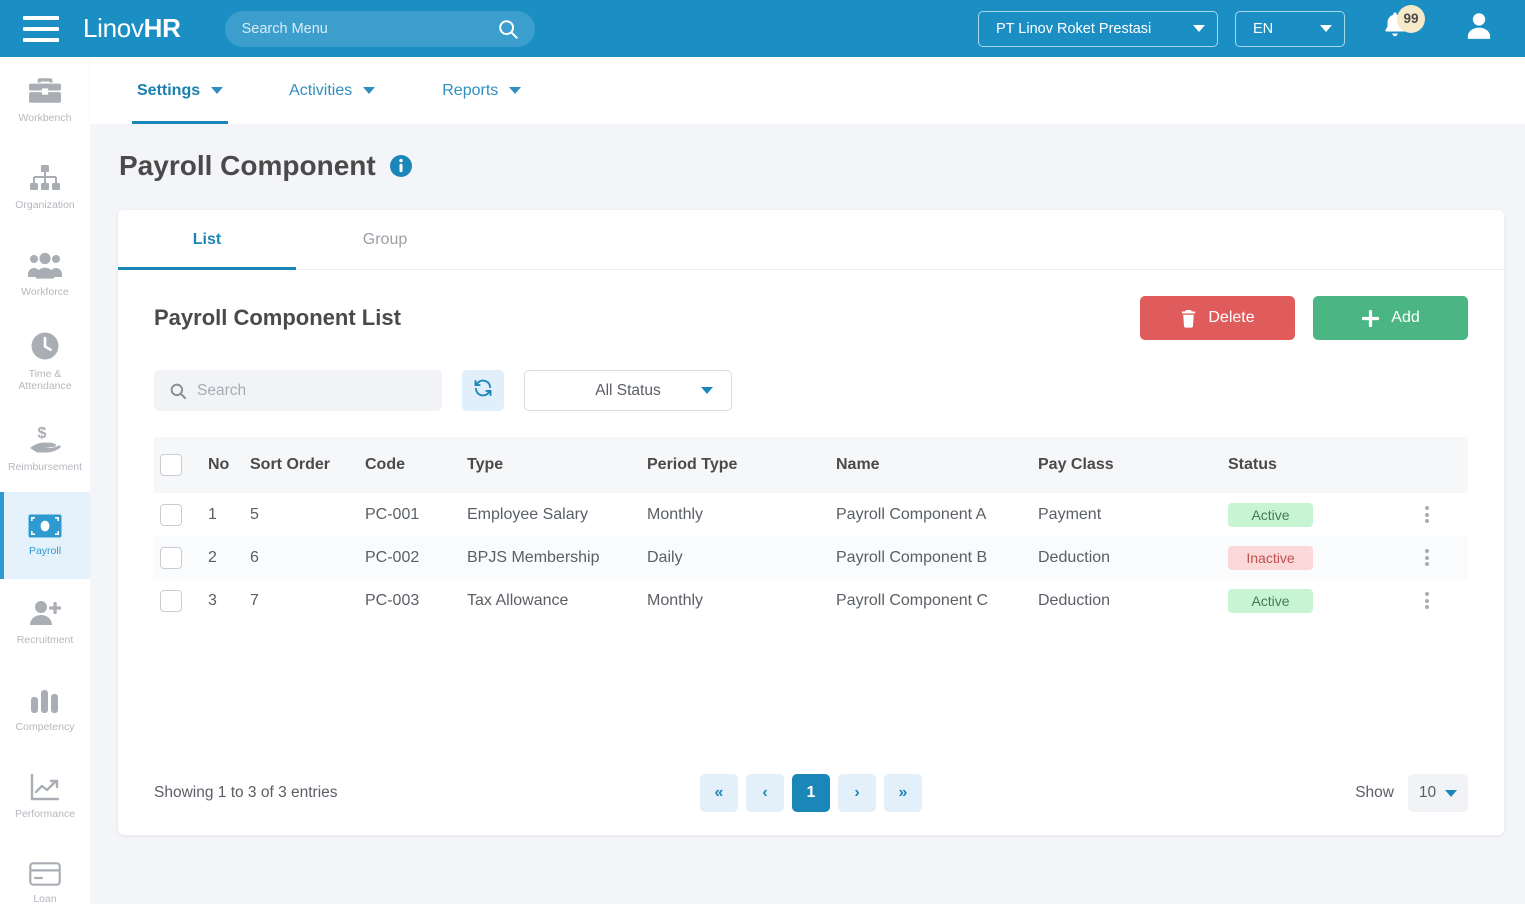 This screenshot has width=1525, height=904. Describe the element at coordinates (481, 90) in the screenshot. I see `nav-tab-reports: Reports` at that location.